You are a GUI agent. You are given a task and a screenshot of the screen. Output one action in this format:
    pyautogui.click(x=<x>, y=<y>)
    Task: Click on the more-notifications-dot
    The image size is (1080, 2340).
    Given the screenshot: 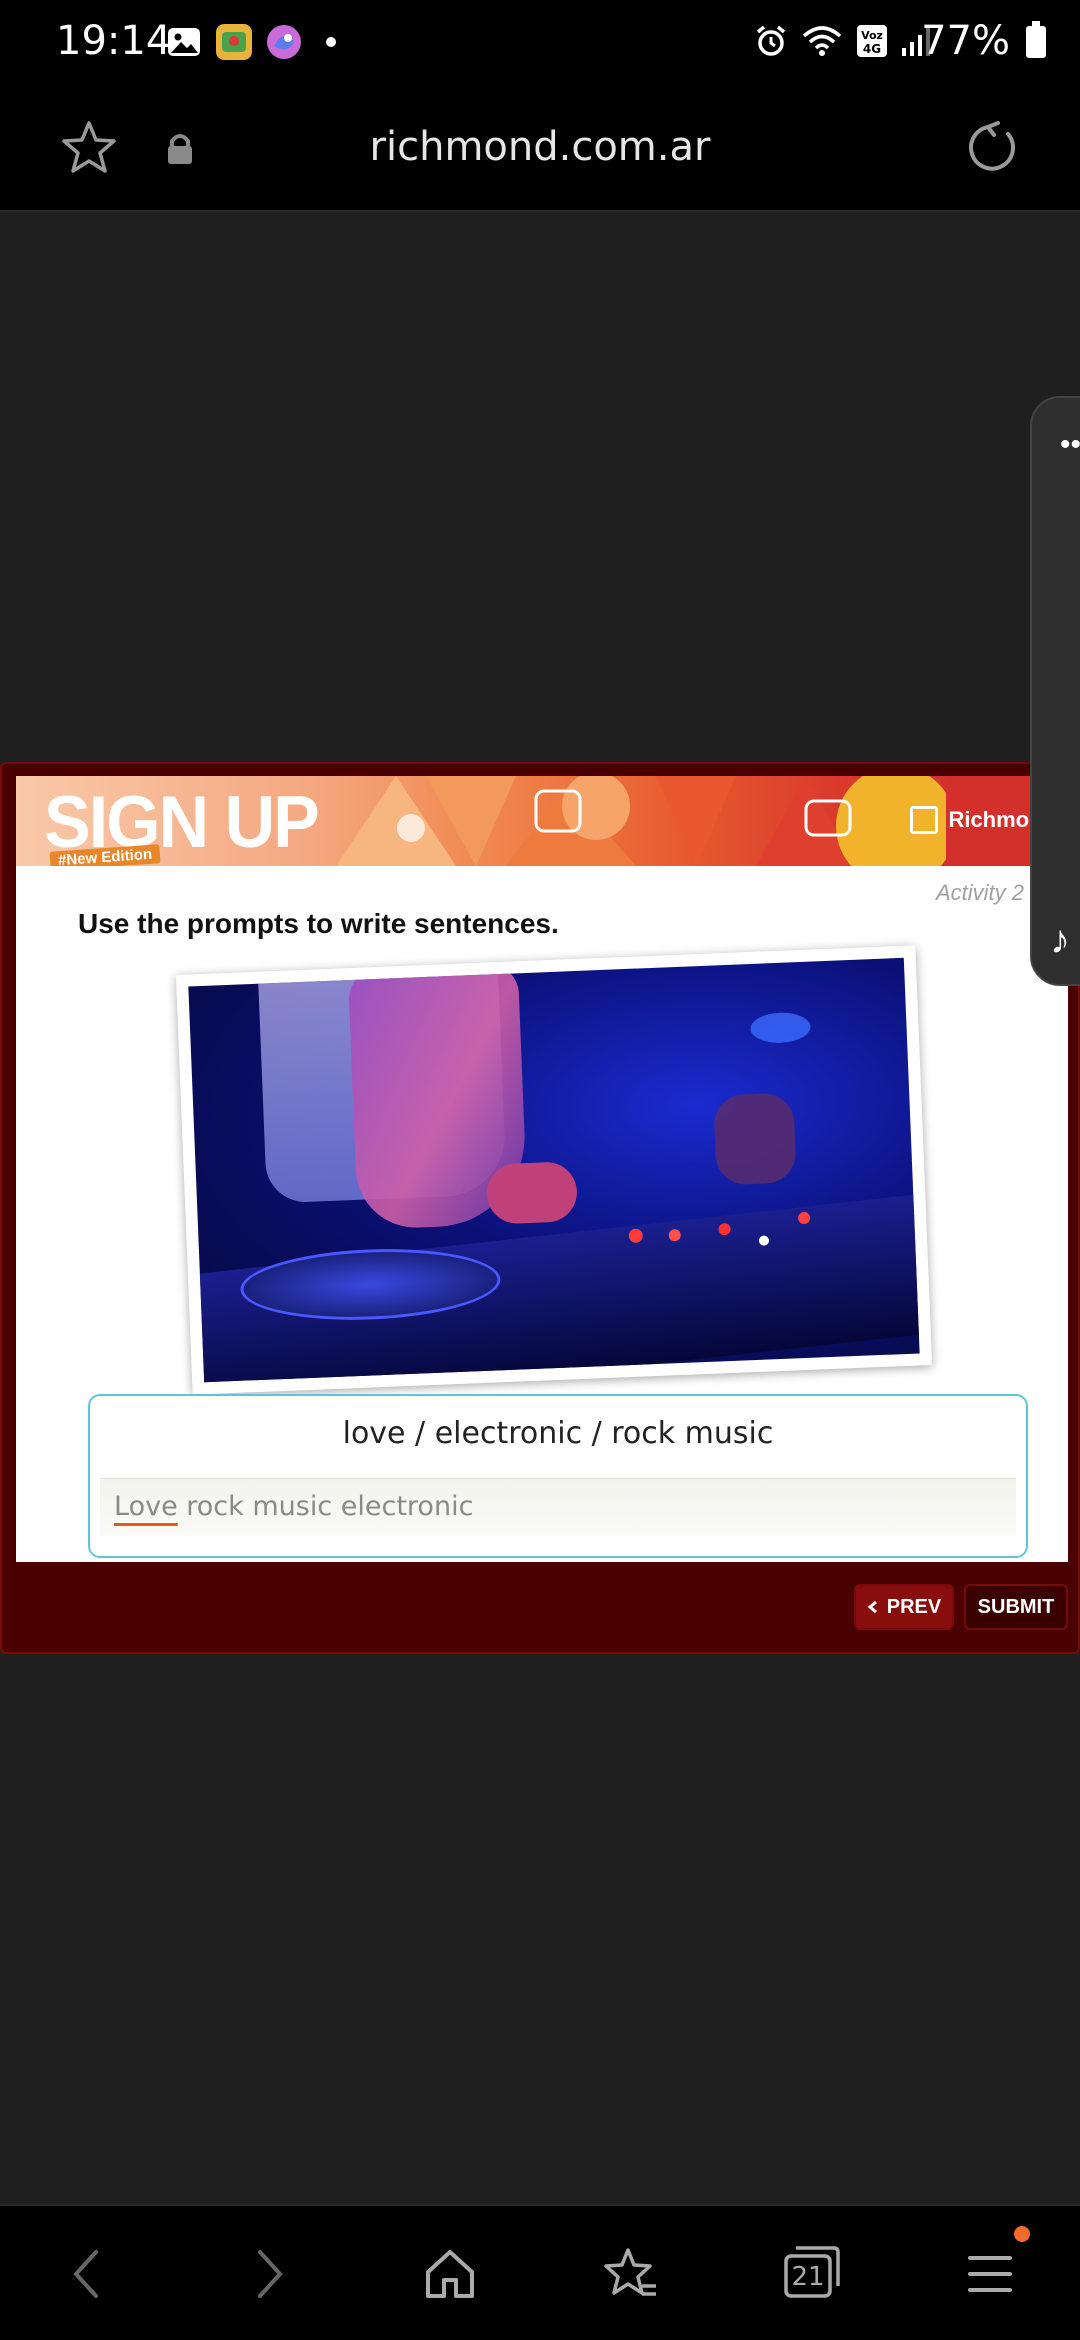 What is the action you would take?
    pyautogui.click(x=331, y=42)
    